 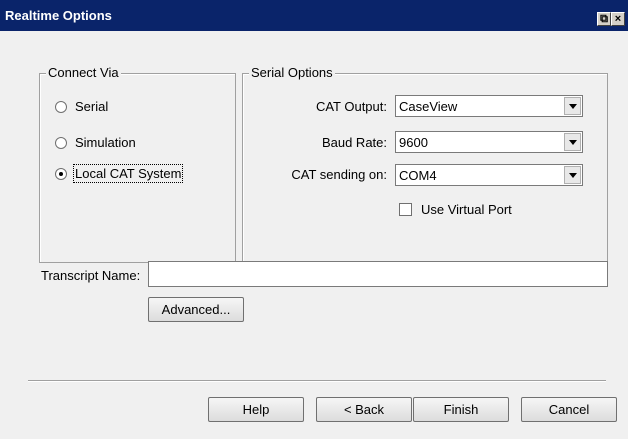 What do you see at coordinates (569, 409) in the screenshot?
I see `cancel-button: Cancel` at bounding box center [569, 409].